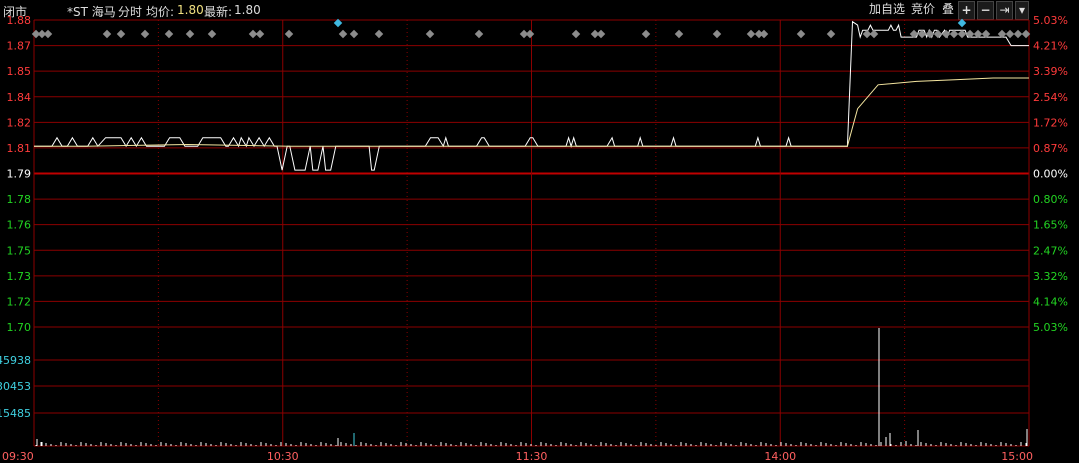  Describe the element at coordinates (1017, 456) in the screenshot. I see `time-tick-label: 15:00` at that location.